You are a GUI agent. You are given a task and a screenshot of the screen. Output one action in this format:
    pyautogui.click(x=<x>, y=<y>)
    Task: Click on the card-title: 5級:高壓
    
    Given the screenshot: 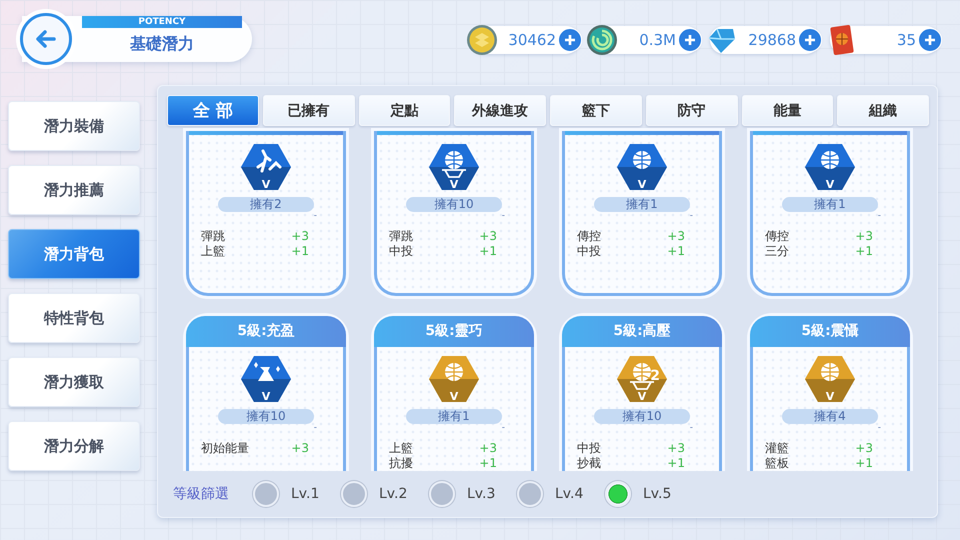 What is the action you would take?
    pyautogui.click(x=642, y=331)
    